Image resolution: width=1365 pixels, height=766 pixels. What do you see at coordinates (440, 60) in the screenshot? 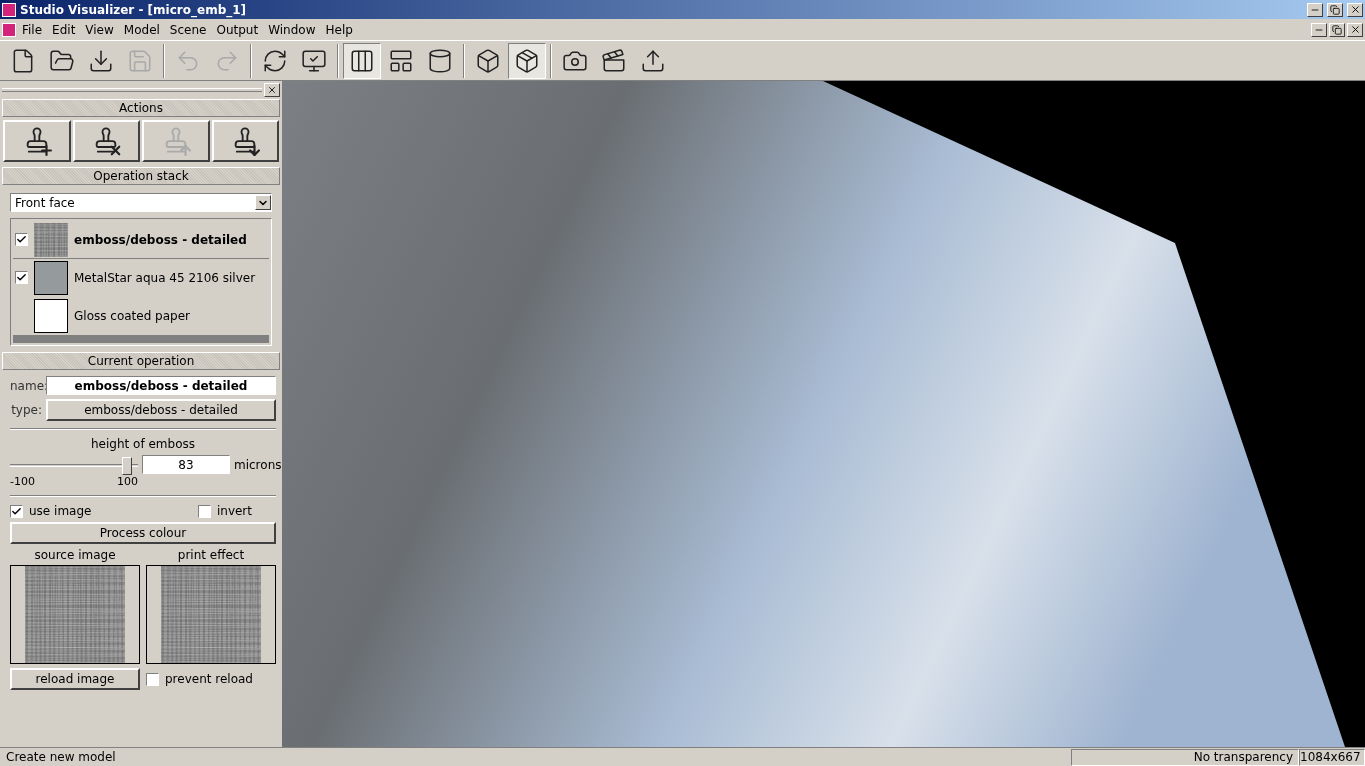
I see `cylinder-icon` at bounding box center [440, 60].